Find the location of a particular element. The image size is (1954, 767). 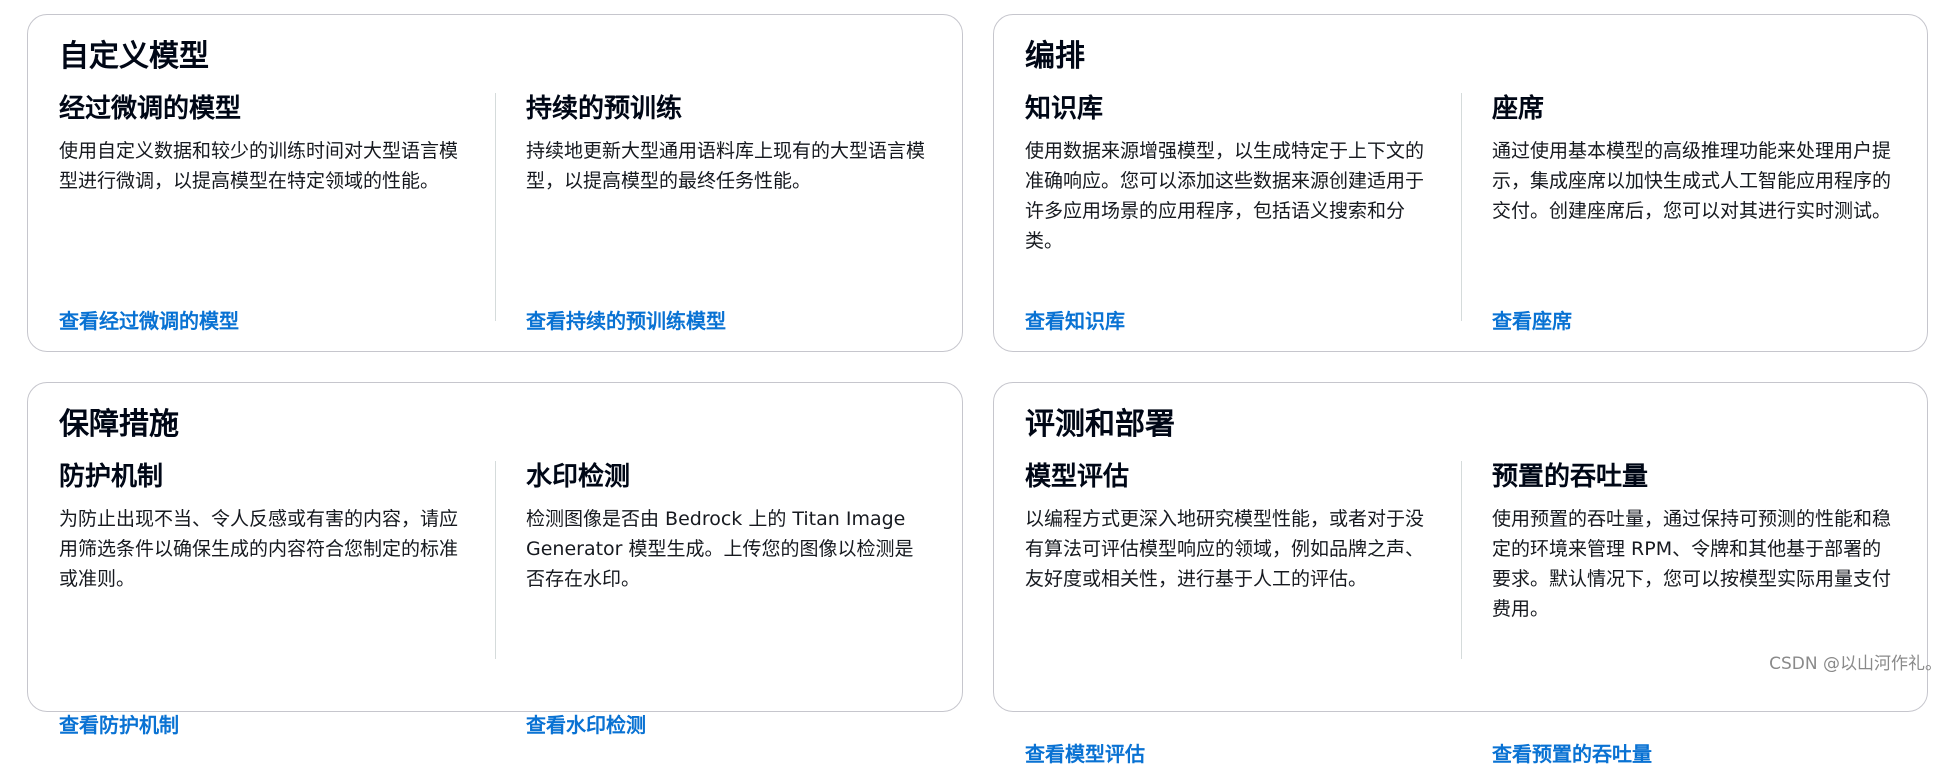

card-title: 自定义模型 is located at coordinates (134, 56).